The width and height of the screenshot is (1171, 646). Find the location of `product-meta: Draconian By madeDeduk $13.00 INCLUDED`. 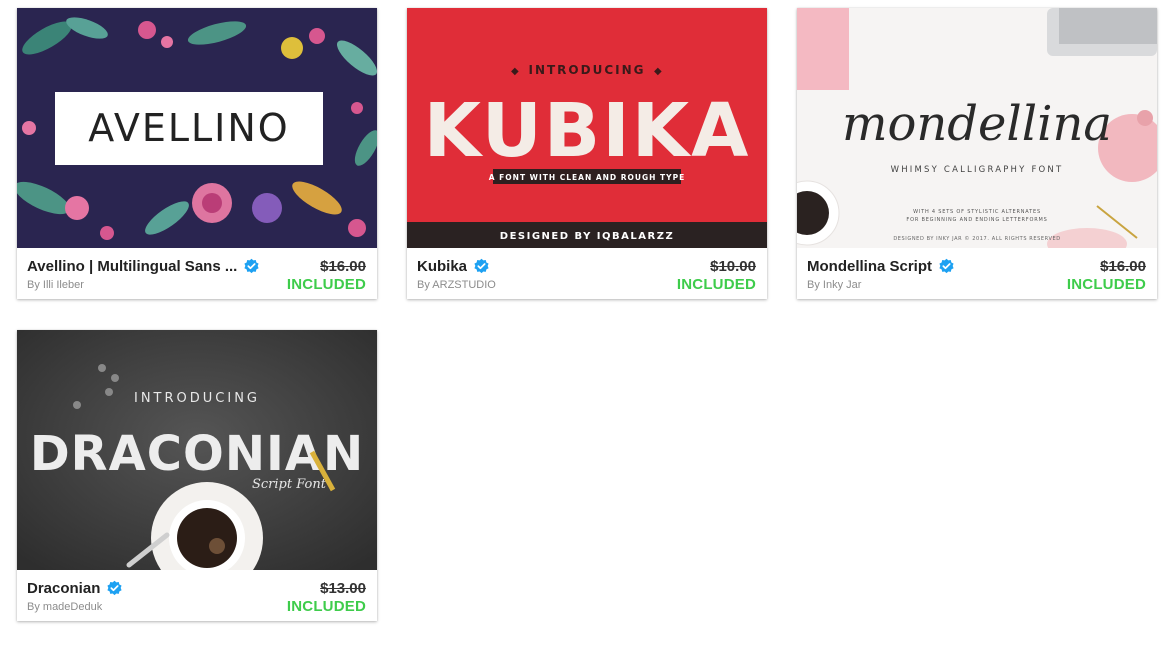

product-meta: Draconian By madeDeduk $13.00 INCLUDED is located at coordinates (197, 595).